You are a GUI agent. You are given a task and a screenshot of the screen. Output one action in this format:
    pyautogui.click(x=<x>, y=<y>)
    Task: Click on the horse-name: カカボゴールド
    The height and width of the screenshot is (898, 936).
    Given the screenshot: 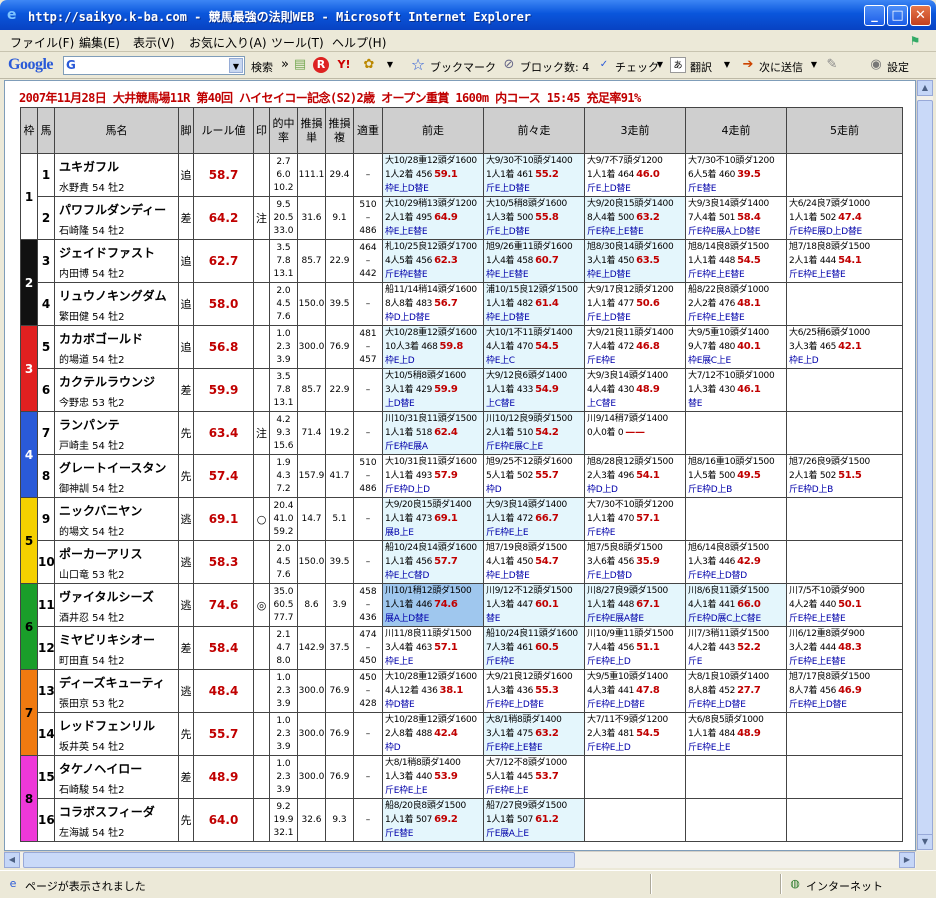 What is the action you would take?
    pyautogui.click(x=118, y=338)
    